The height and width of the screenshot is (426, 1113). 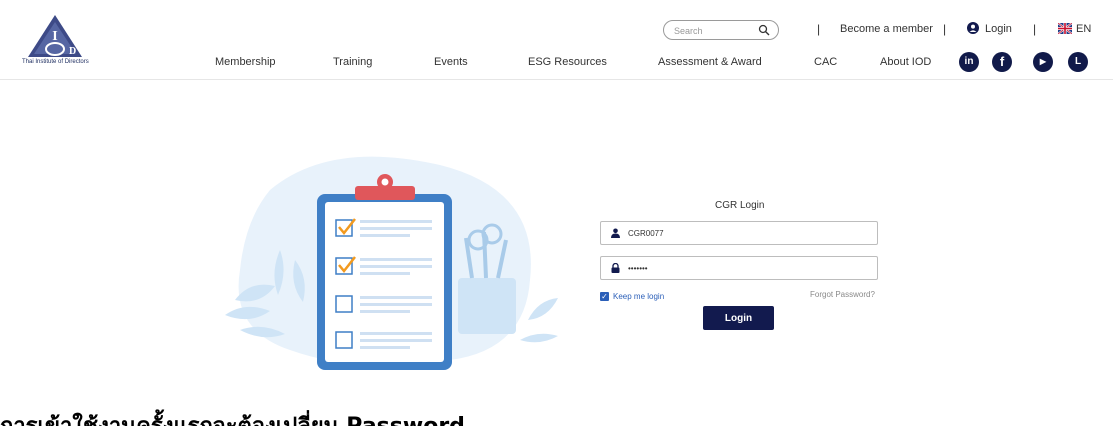 I want to click on forgot-password-link: Forgot Password?, so click(x=842, y=294).